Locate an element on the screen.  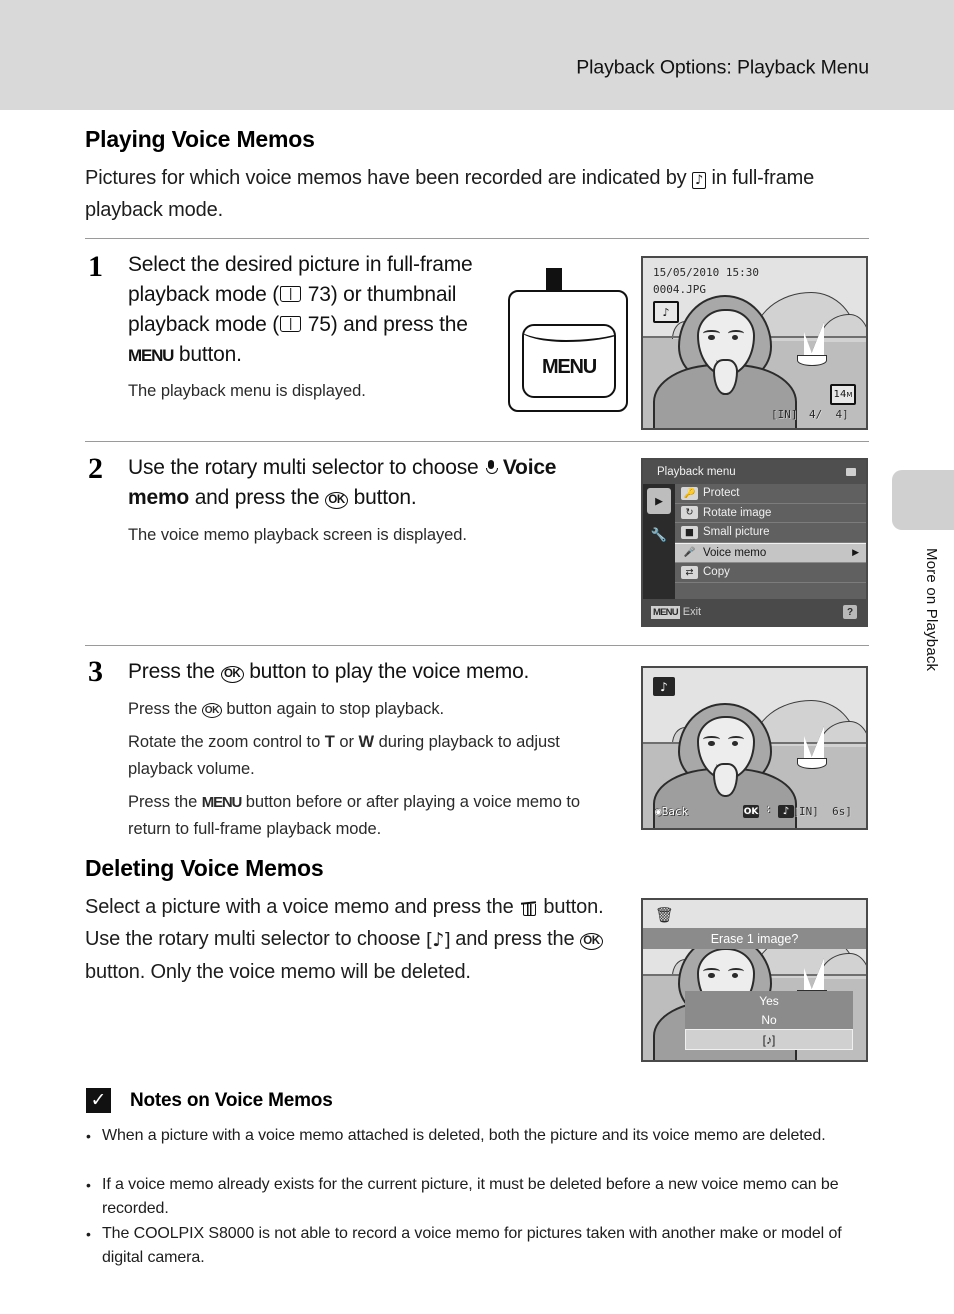
step-1-note: The playback menu is displayed. is located at coordinates (247, 391).